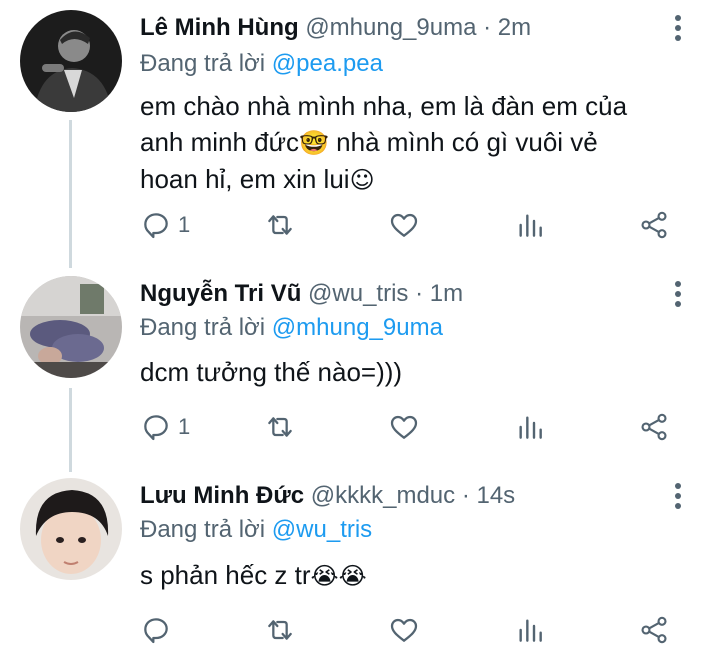 The height and width of the screenshot is (656, 720). What do you see at coordinates (322, 529) in the screenshot?
I see `mention-link: @wu_tris` at bounding box center [322, 529].